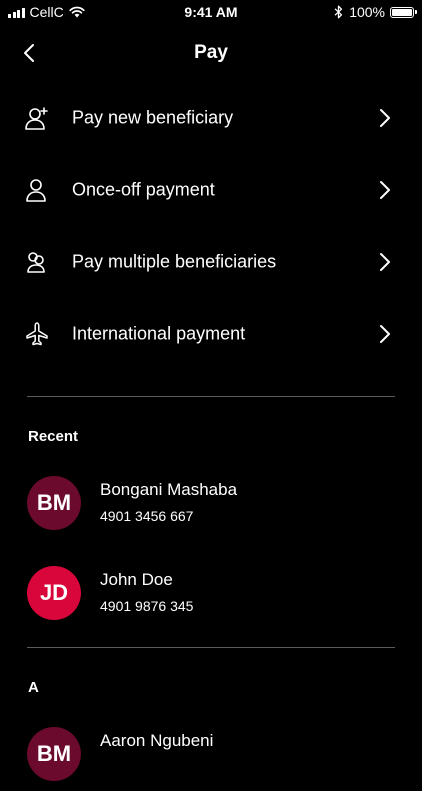 This screenshot has width=422, height=791. What do you see at coordinates (37, 334) in the screenshot?
I see `airplane-icon` at bounding box center [37, 334].